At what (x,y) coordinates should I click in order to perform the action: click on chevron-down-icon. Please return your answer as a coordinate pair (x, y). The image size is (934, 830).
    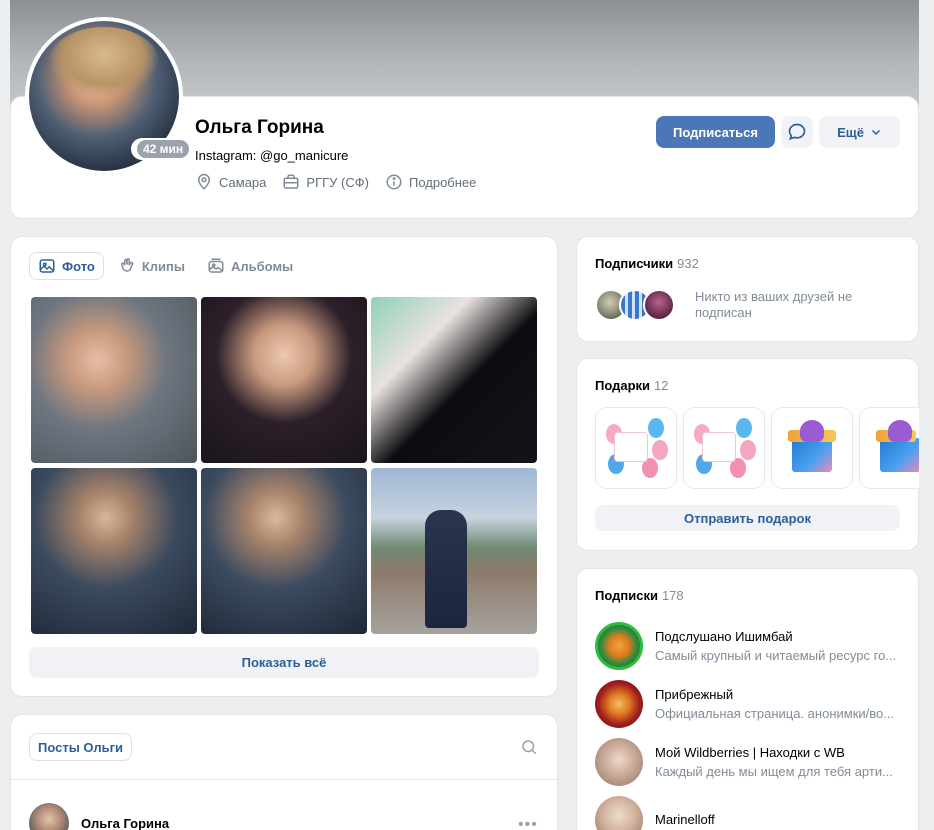
    Looking at the image, I should click on (875, 132).